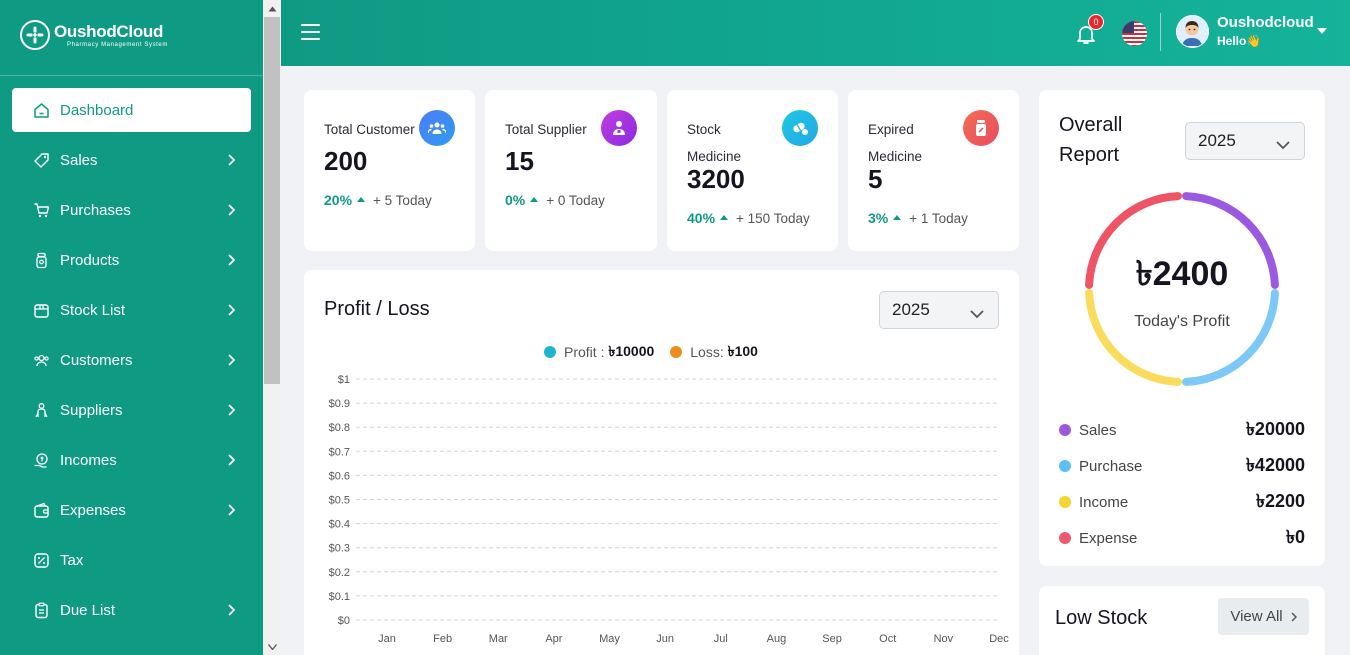  What do you see at coordinates (1096, 22) in the screenshot?
I see `notification-count-badge: 0` at bounding box center [1096, 22].